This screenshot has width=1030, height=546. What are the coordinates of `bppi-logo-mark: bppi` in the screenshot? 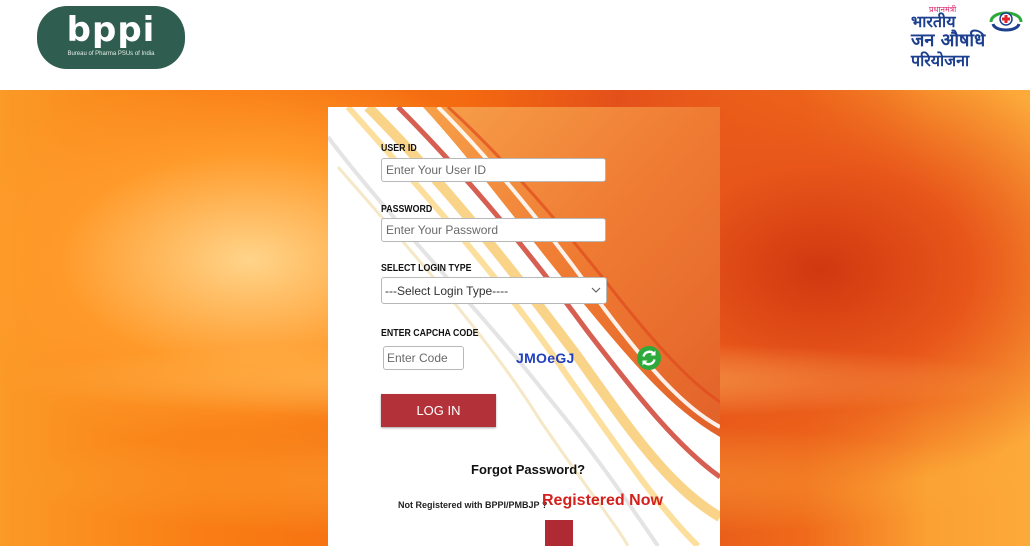 It's located at (111, 30).